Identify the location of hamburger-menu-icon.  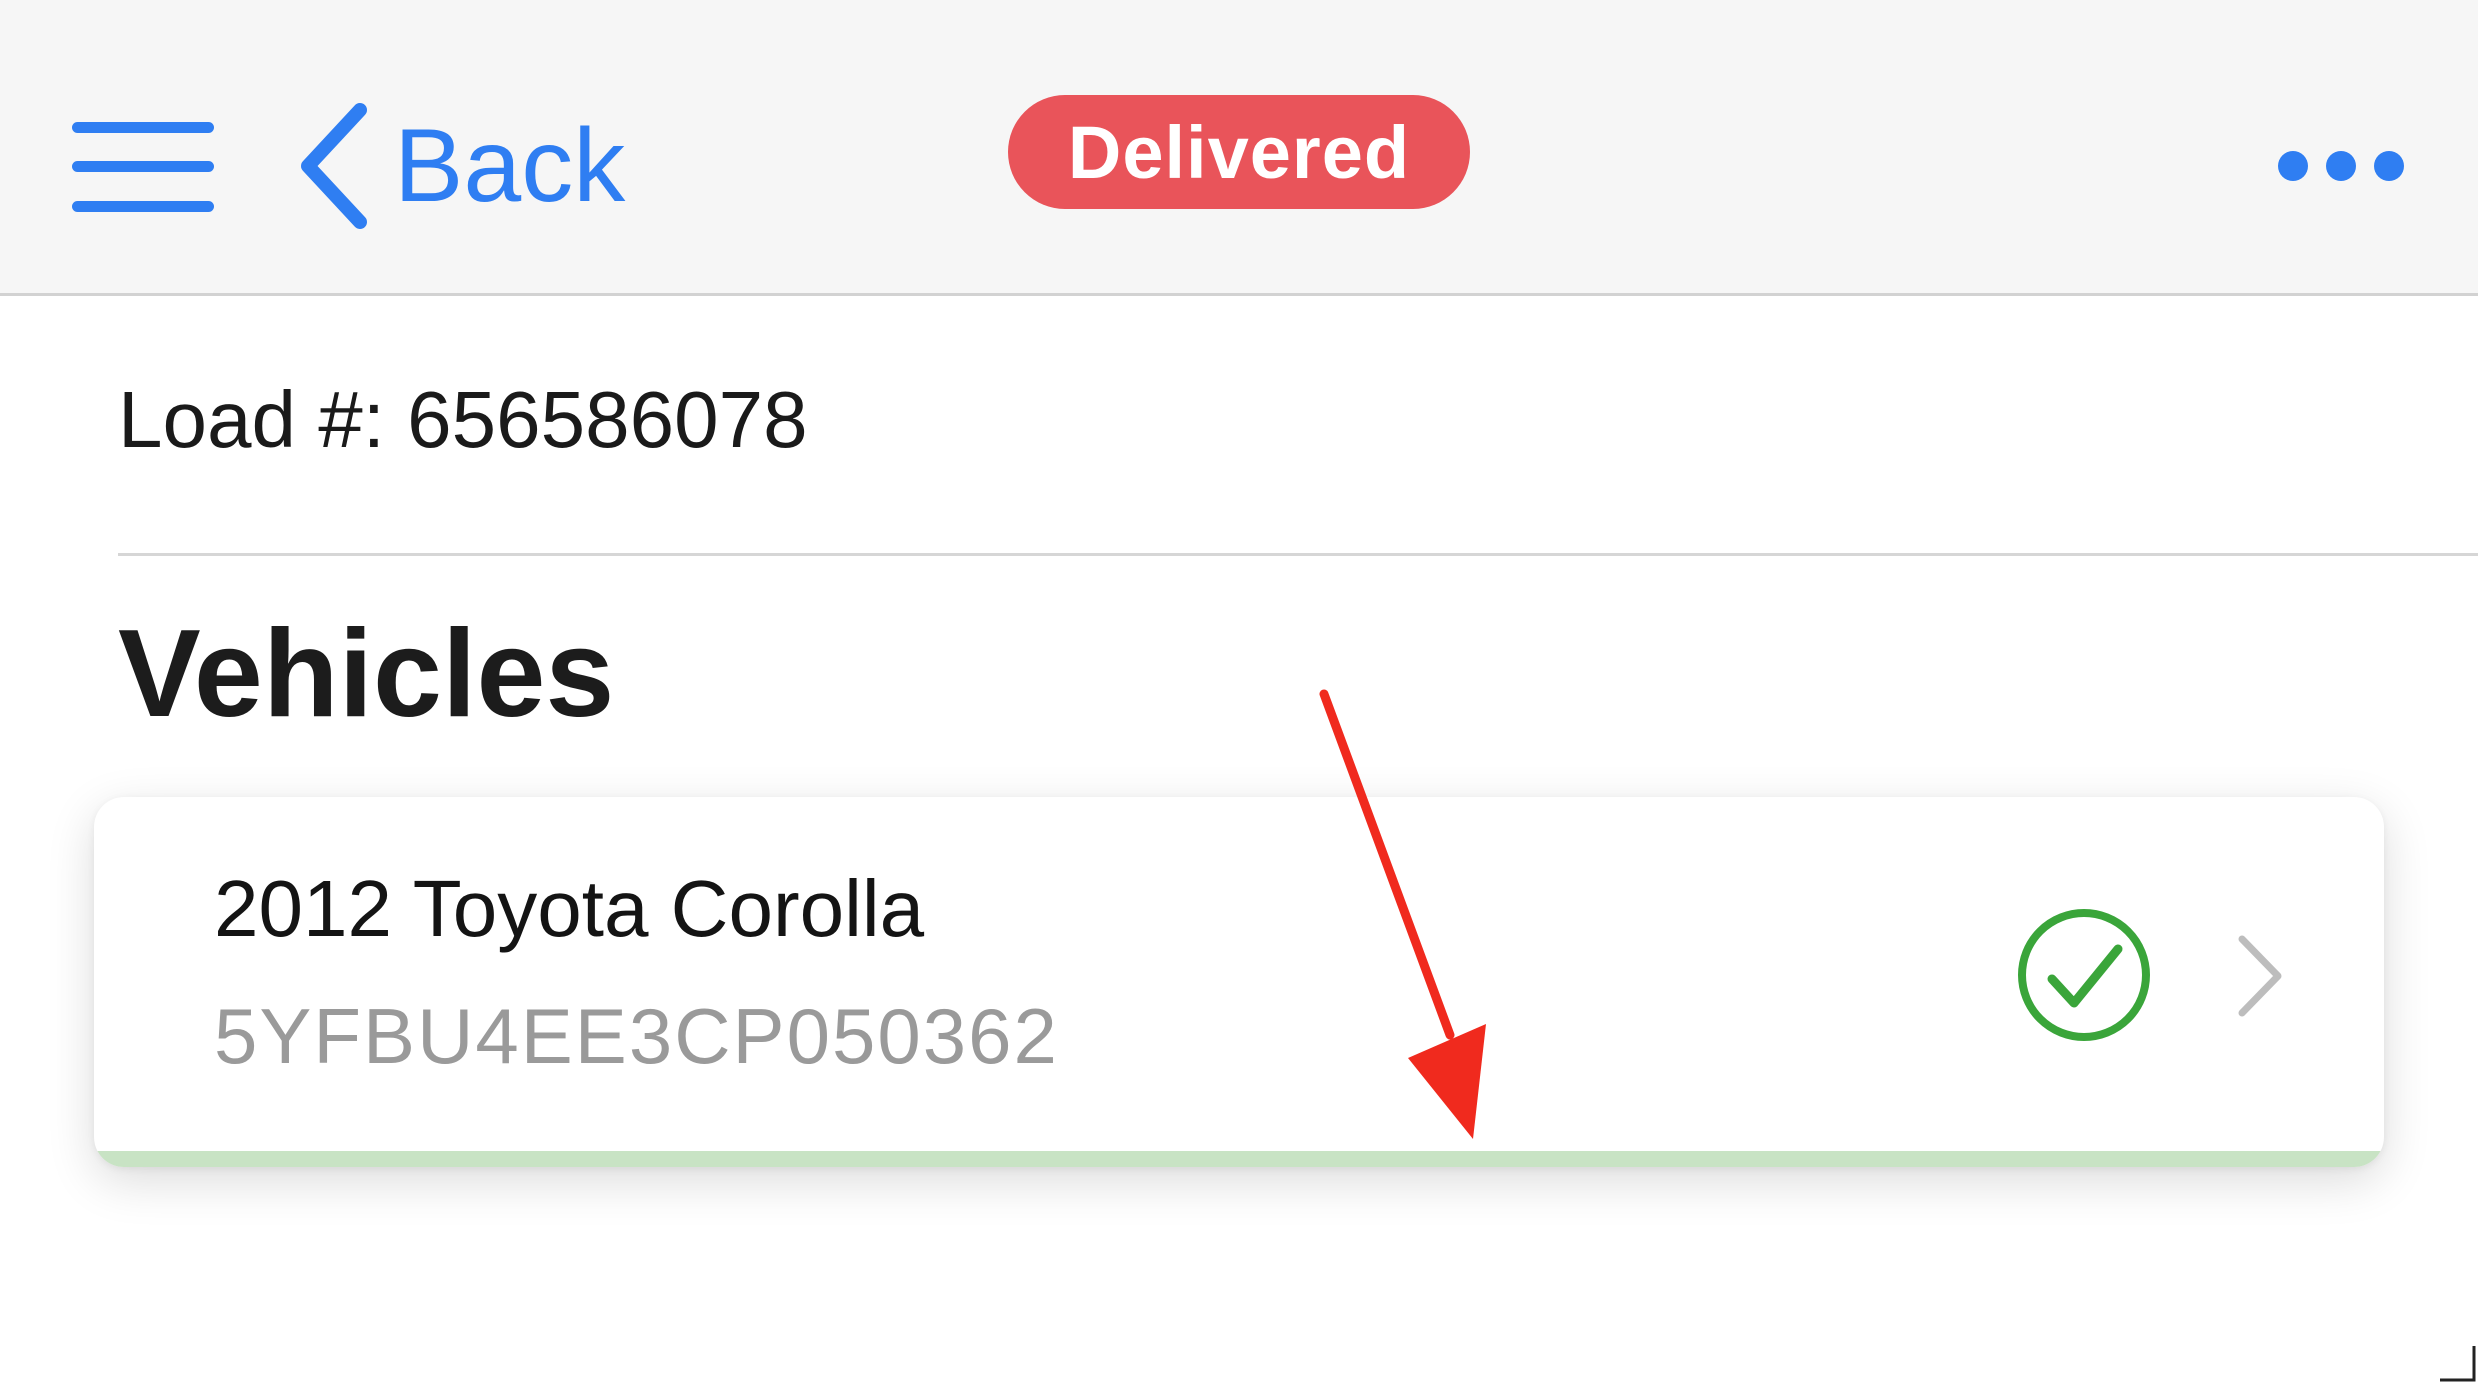
(143, 167).